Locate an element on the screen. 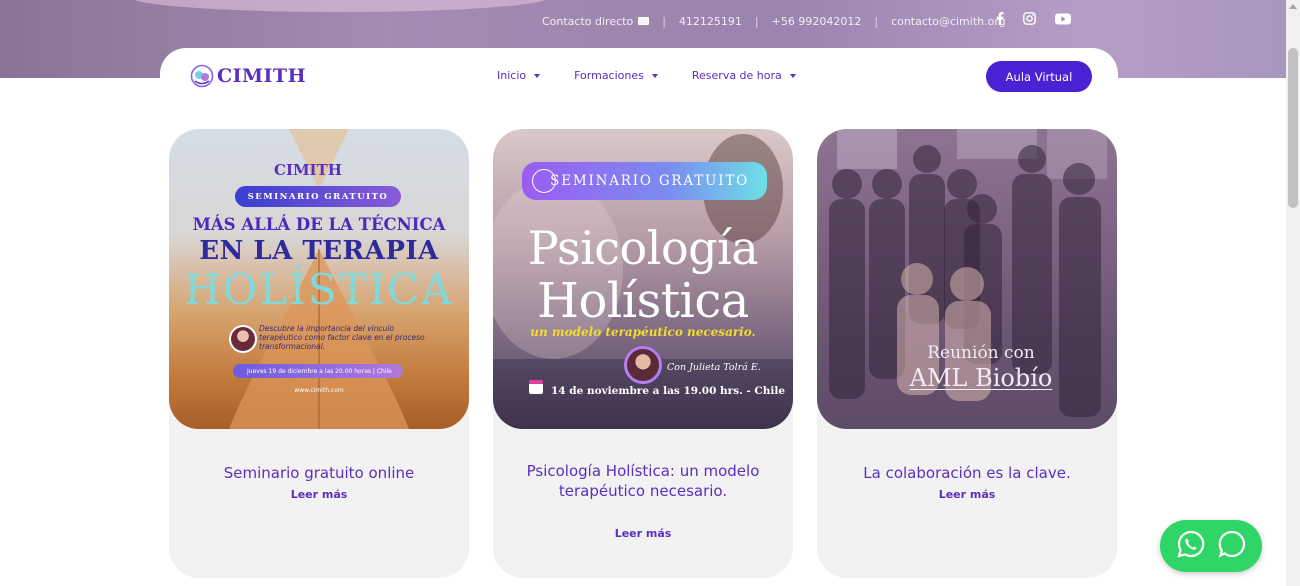 This screenshot has width=1300, height=586. contact-direct-link: Contacto directo is located at coordinates (596, 21).